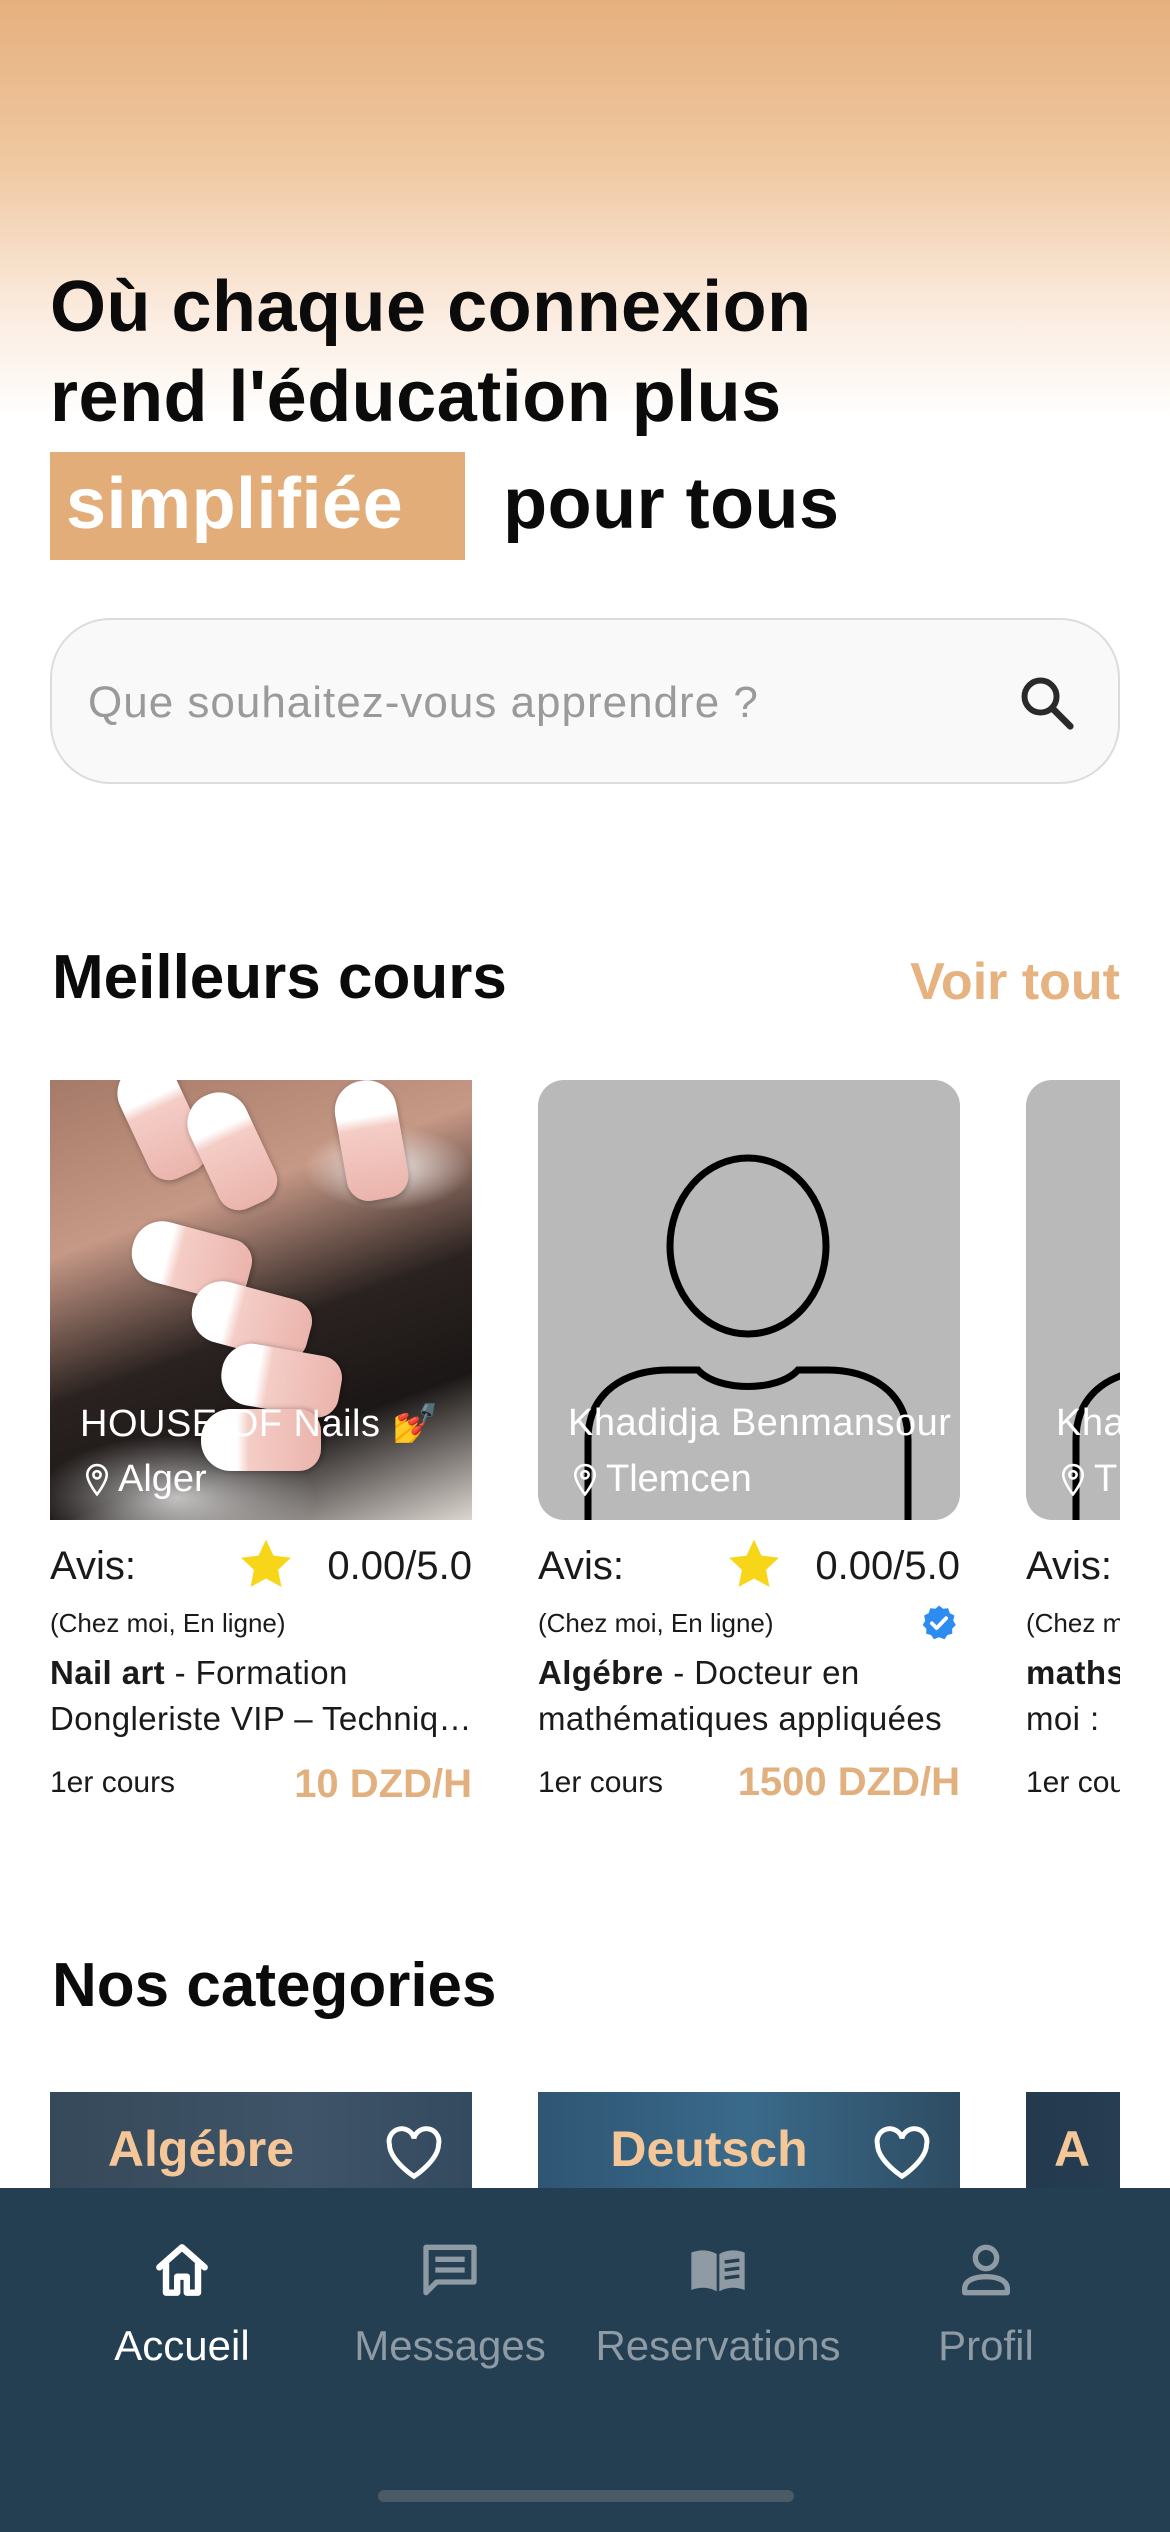  I want to click on best-courses-title: Meilleurs cours, so click(279, 977).